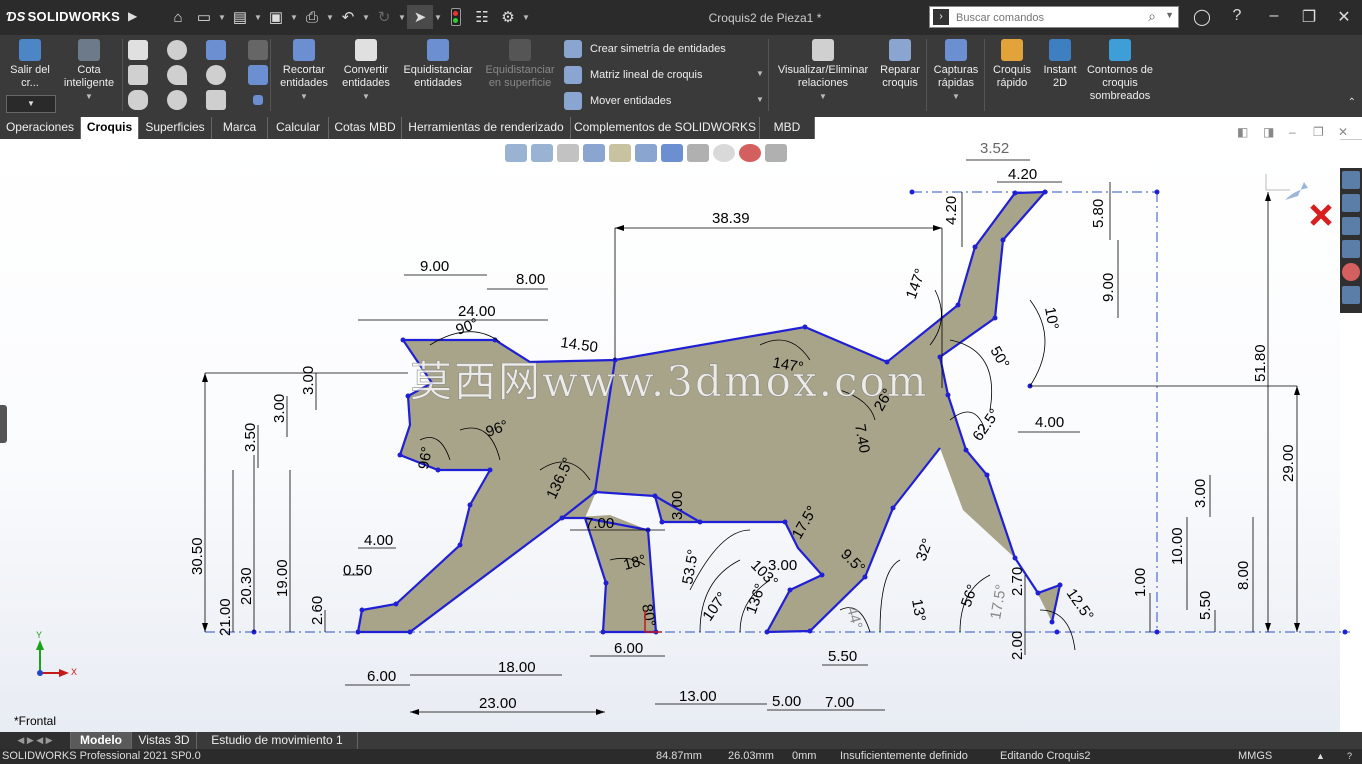 The width and height of the screenshot is (1362, 764). I want to click on tab-estudio-movimiento: Estudio de movimiento 1, so click(277, 740).